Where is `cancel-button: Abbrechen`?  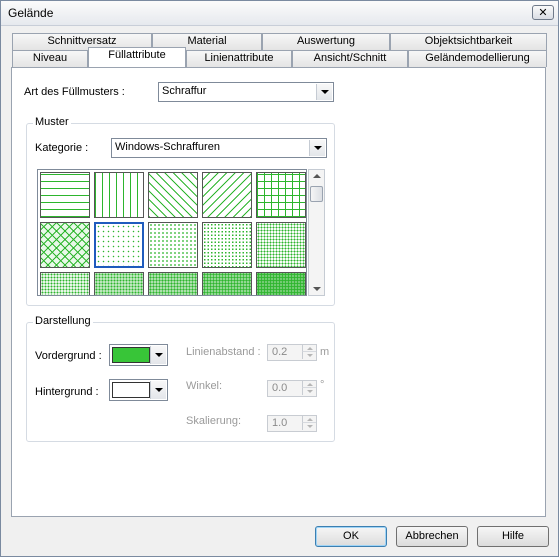 cancel-button: Abbrechen is located at coordinates (432, 536).